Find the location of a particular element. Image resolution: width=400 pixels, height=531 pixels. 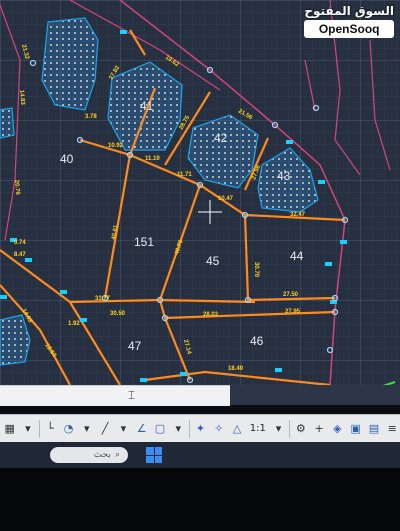

lot-number-46: 46 is located at coordinates (257, 341).